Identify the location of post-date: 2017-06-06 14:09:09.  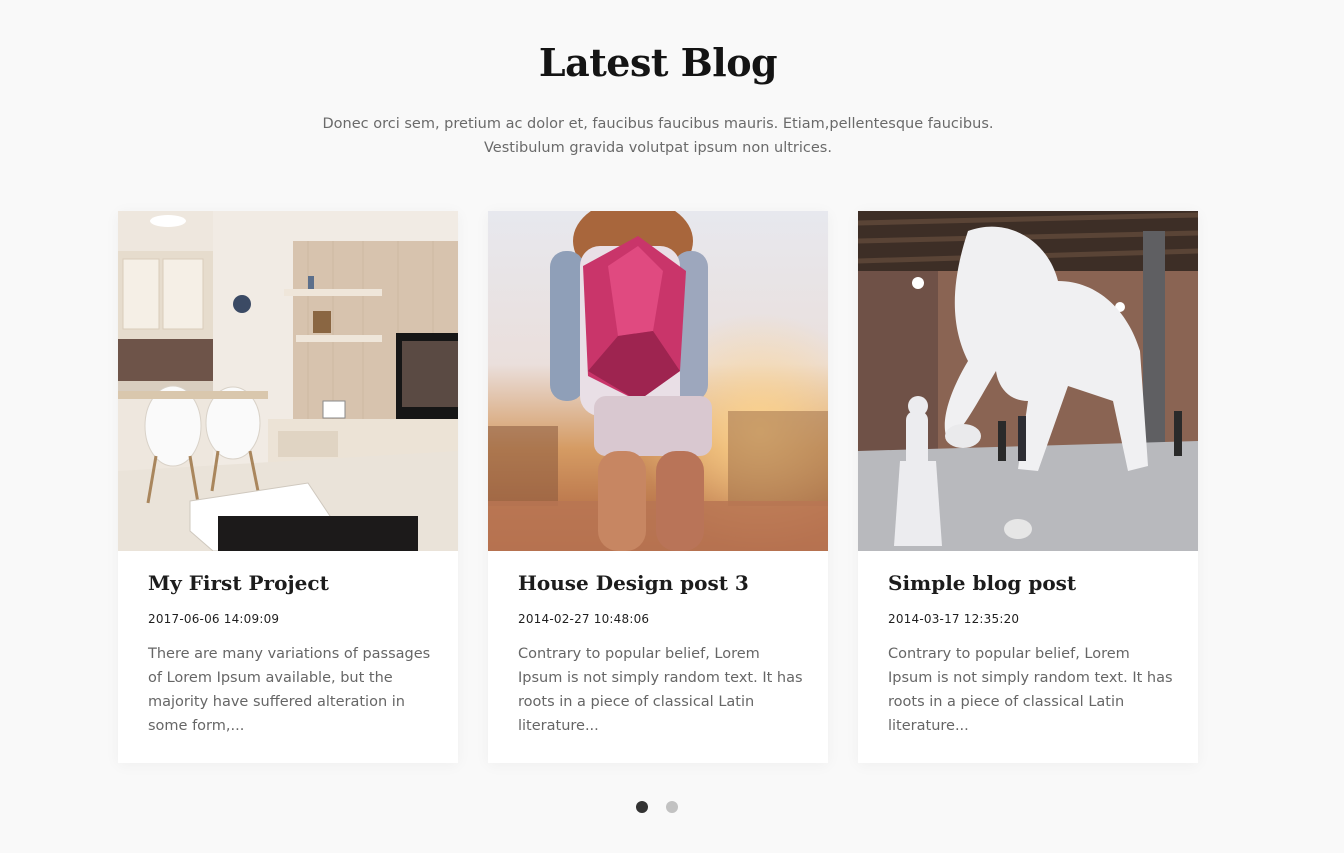
(214, 619).